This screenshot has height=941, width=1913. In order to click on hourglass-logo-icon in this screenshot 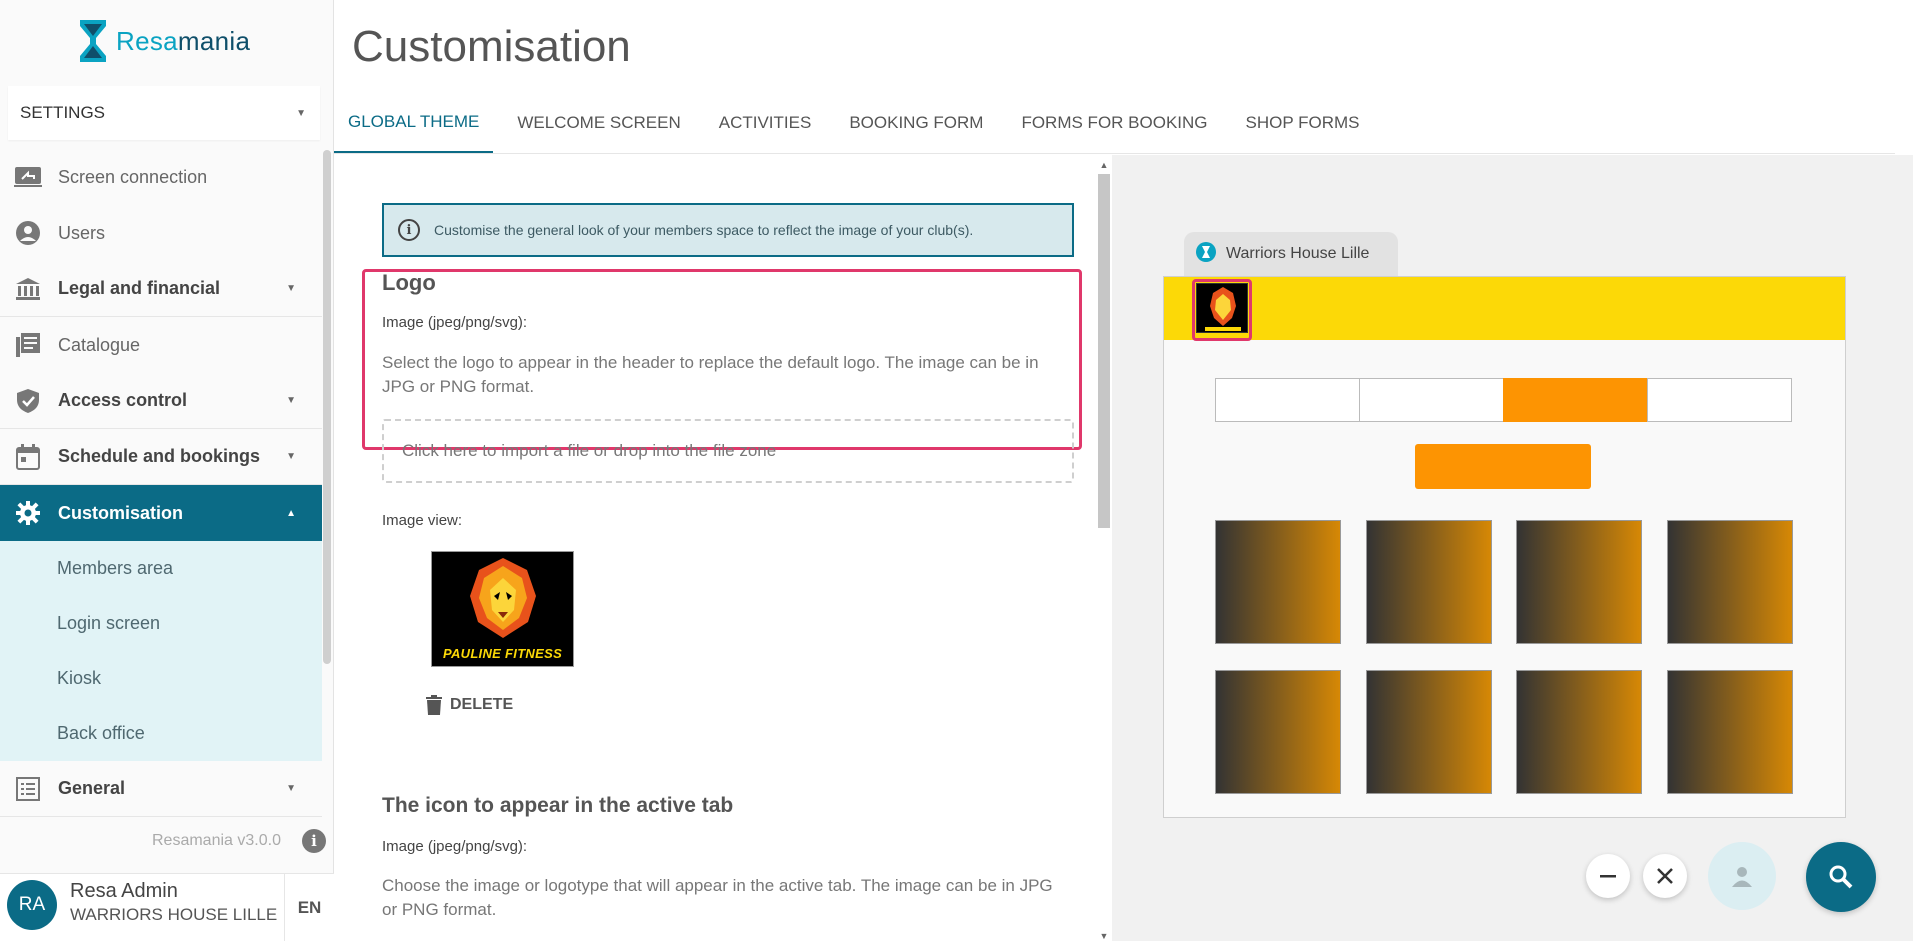, I will do `click(93, 41)`.